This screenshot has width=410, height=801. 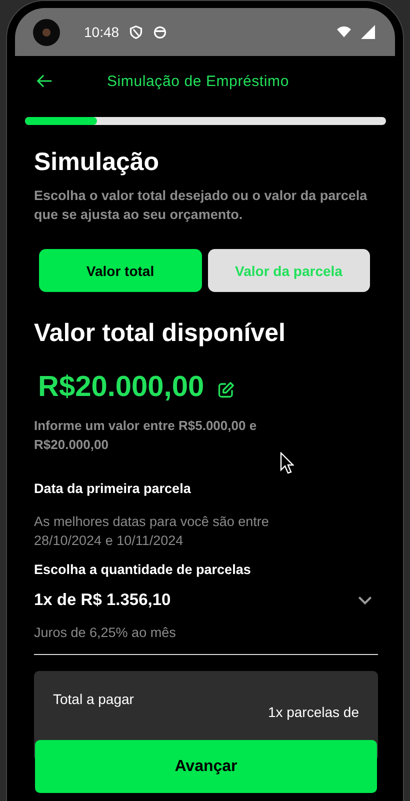 What do you see at coordinates (105, 633) in the screenshot?
I see `interest-text: Juros de 6,25% ao mês` at bounding box center [105, 633].